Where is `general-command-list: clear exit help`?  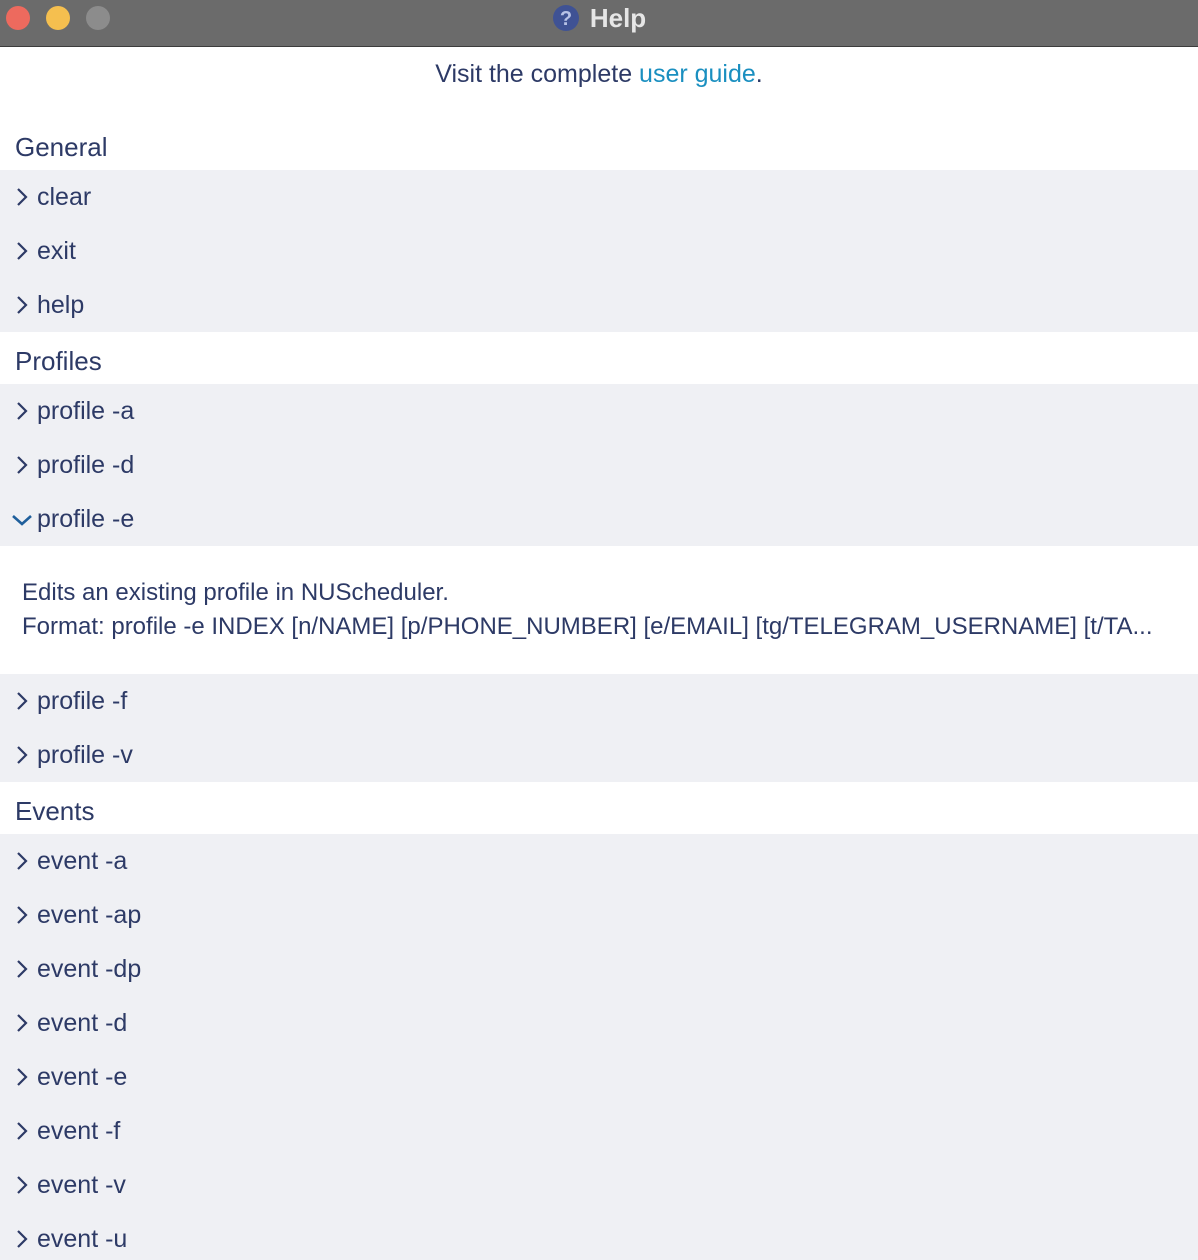 general-command-list: clear exit help is located at coordinates (599, 251).